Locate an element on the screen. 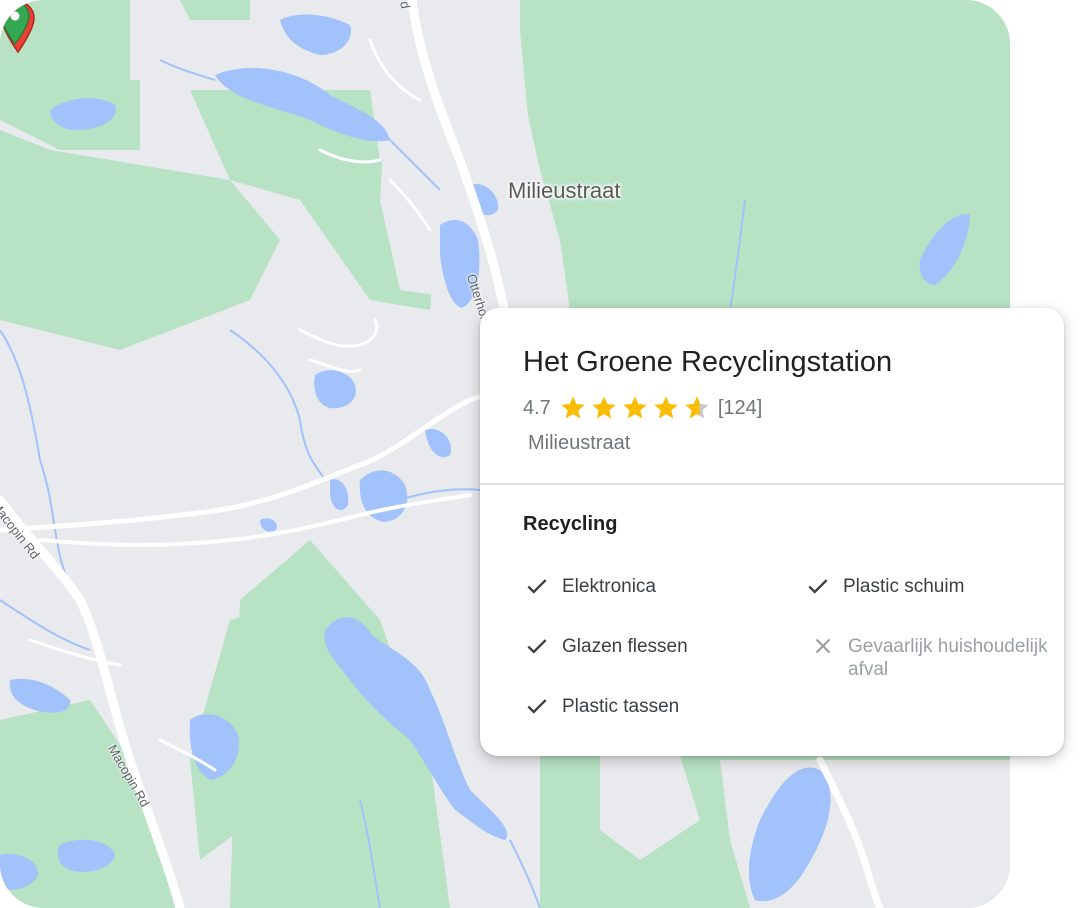 The height and width of the screenshot is (908, 1081). divider is located at coordinates (772, 484).